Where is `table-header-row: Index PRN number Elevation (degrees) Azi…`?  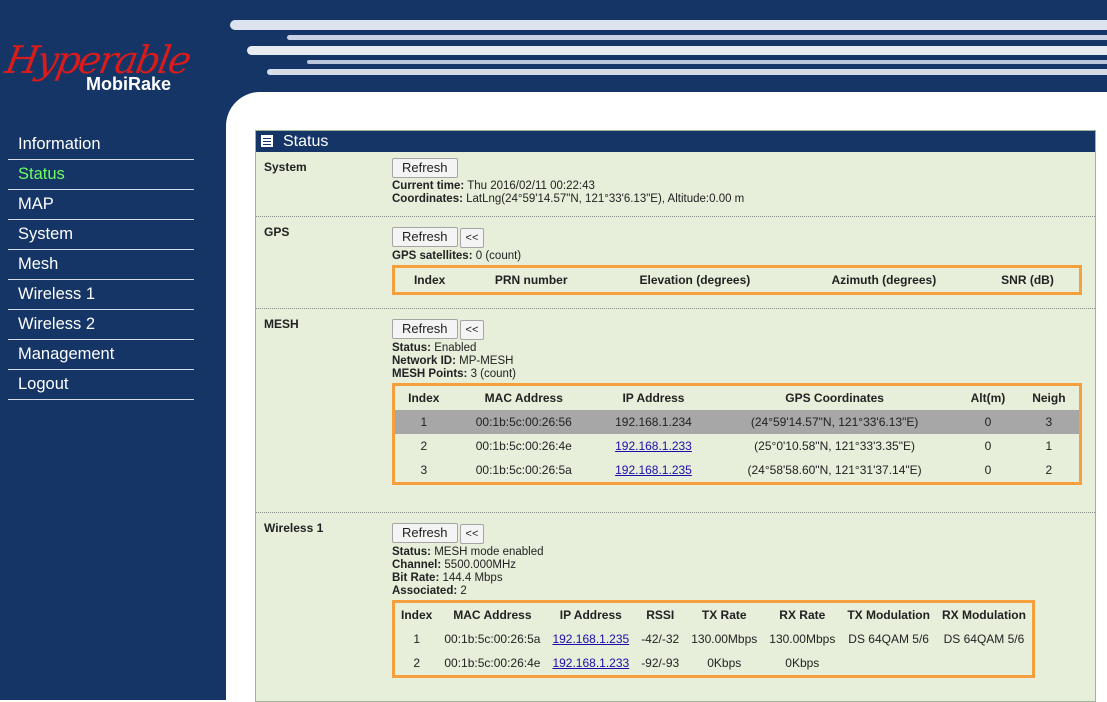
table-header-row: Index PRN number Elevation (degrees) Azi… is located at coordinates (737, 280).